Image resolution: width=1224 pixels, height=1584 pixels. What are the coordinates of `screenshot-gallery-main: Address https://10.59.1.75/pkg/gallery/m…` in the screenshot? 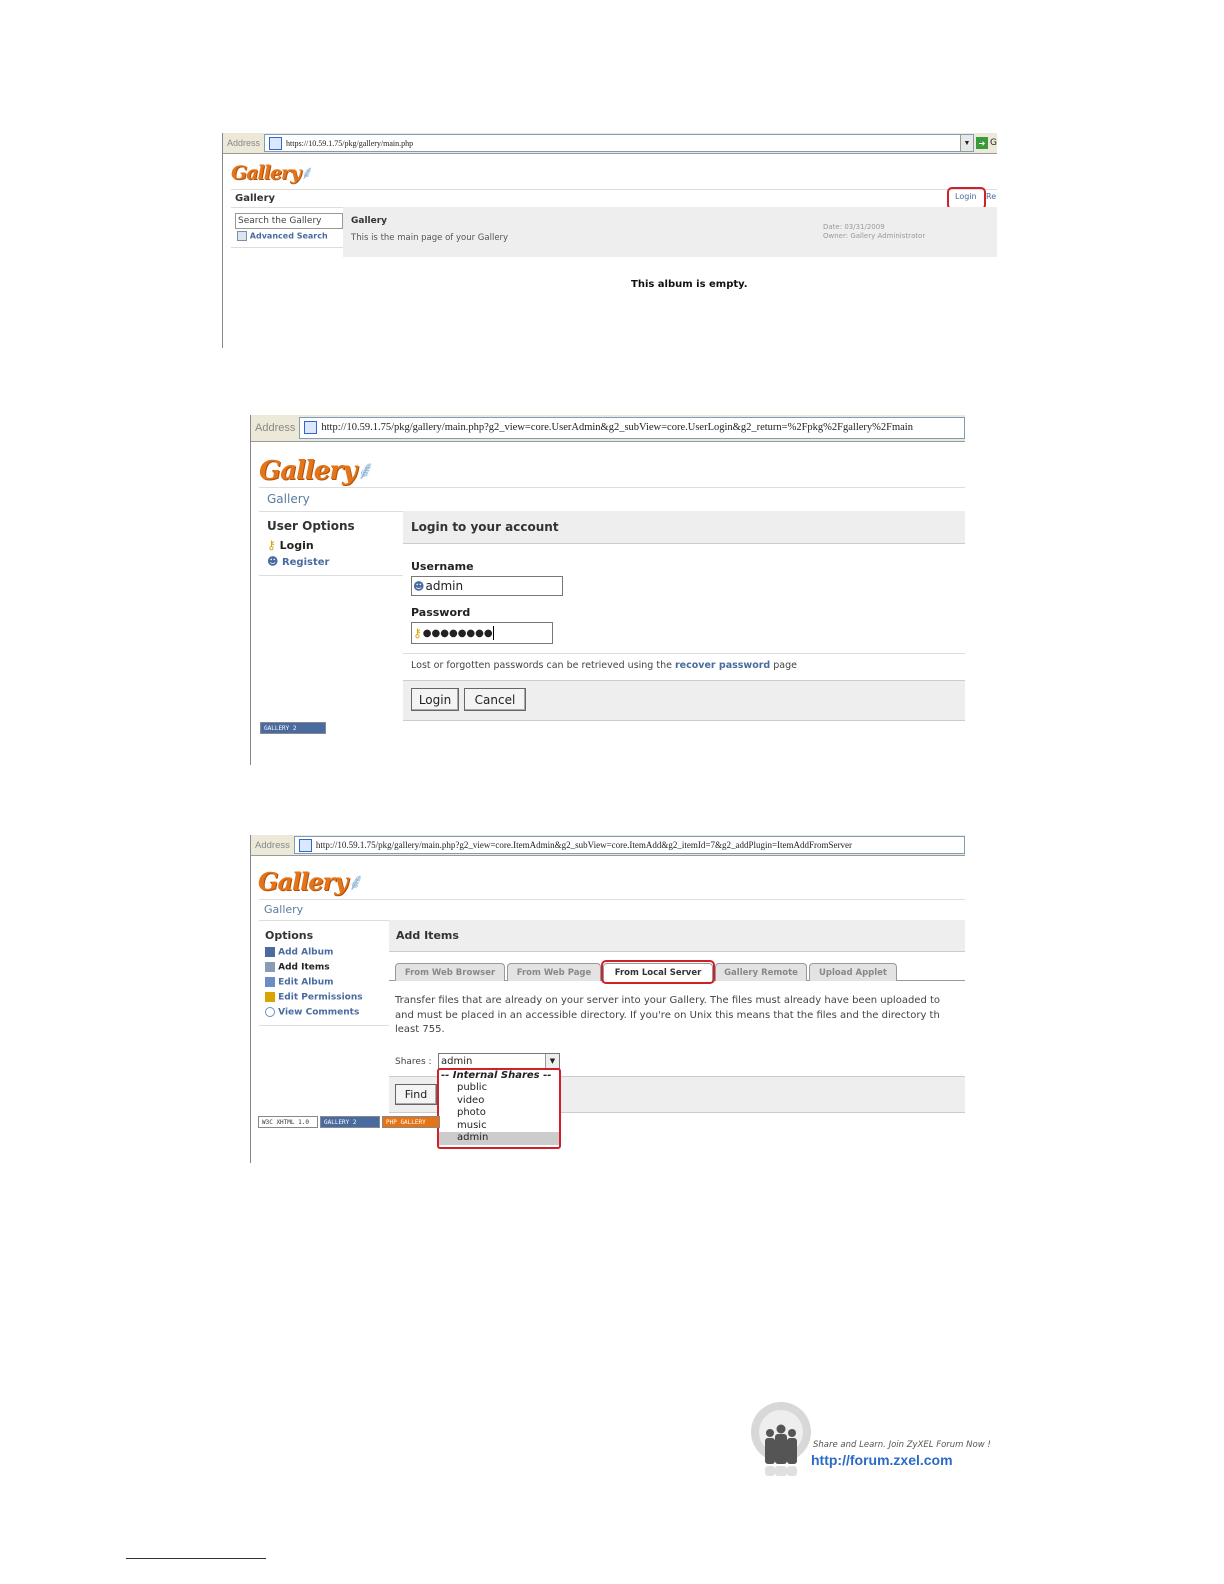 It's located at (609, 240).